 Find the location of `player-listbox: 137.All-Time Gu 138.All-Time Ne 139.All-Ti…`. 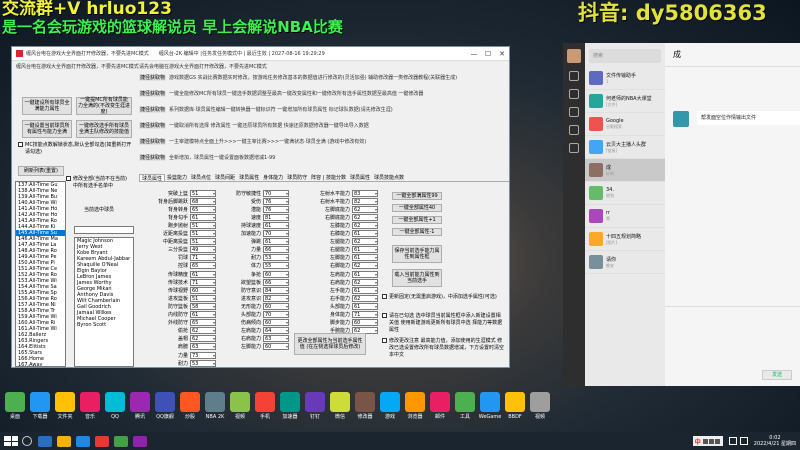

player-listbox: 137.All-Time Gu 138.All-Time Ne 139.All-Ti… is located at coordinates (40, 274).